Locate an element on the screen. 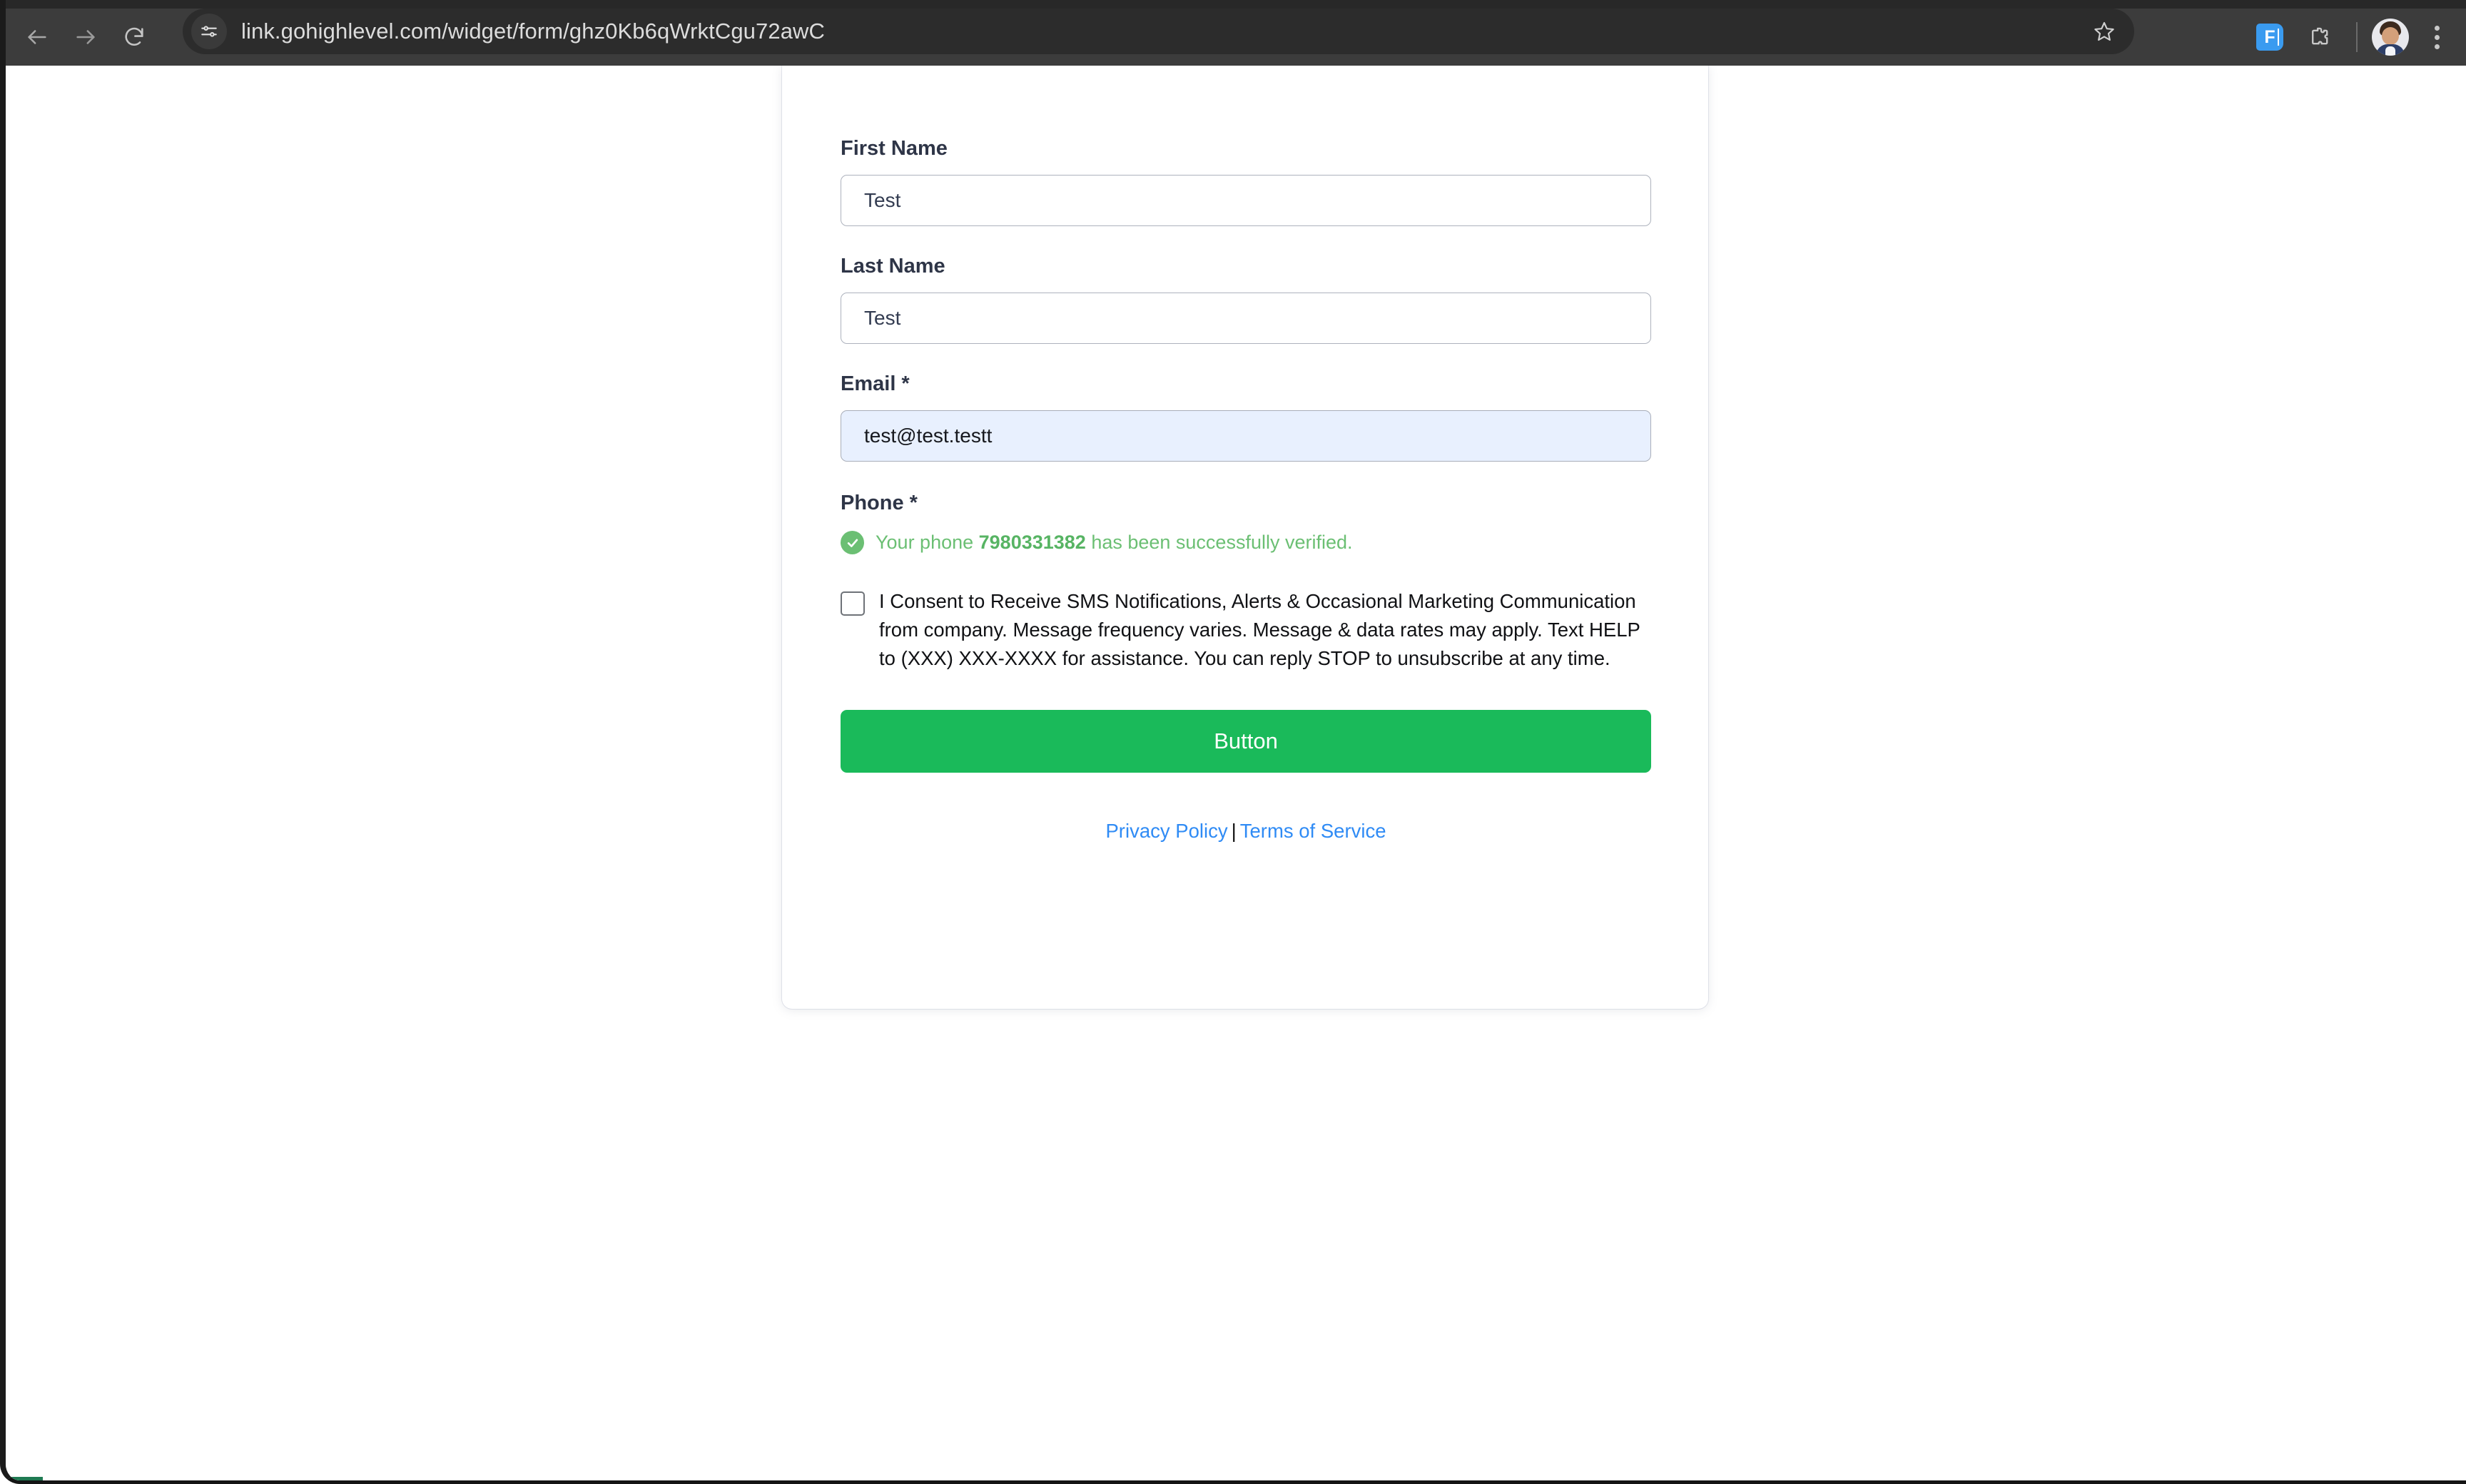  extensions-puzzle-icon is located at coordinates (2320, 37).